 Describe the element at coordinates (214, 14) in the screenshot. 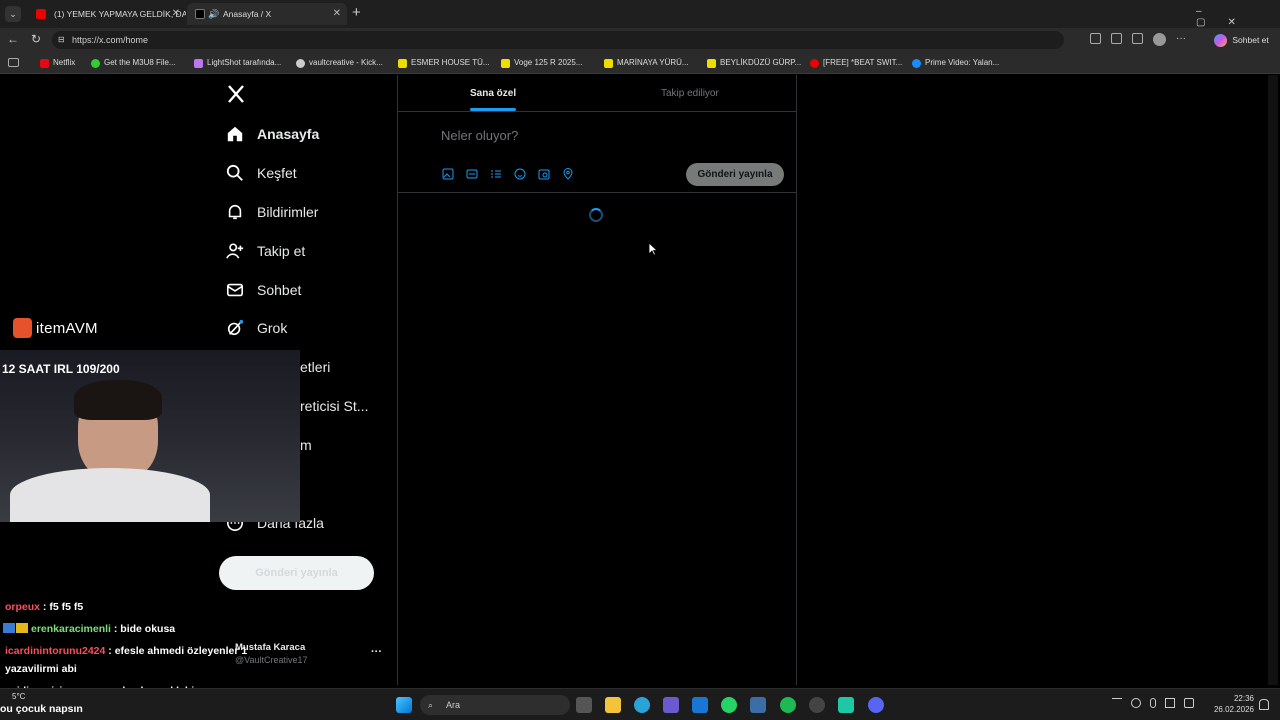

I see `speaker-icon: 🔊` at that location.